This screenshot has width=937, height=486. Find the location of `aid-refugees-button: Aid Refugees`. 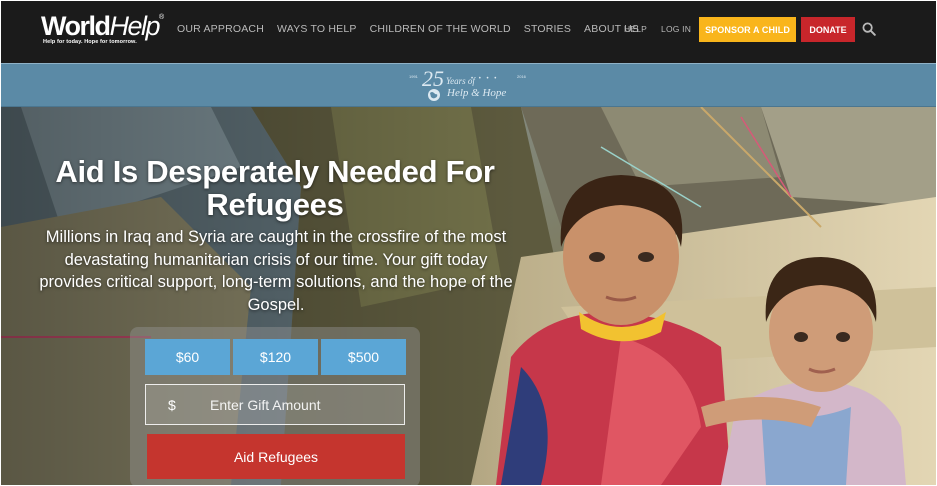

aid-refugees-button: Aid Refugees is located at coordinates (276, 456).